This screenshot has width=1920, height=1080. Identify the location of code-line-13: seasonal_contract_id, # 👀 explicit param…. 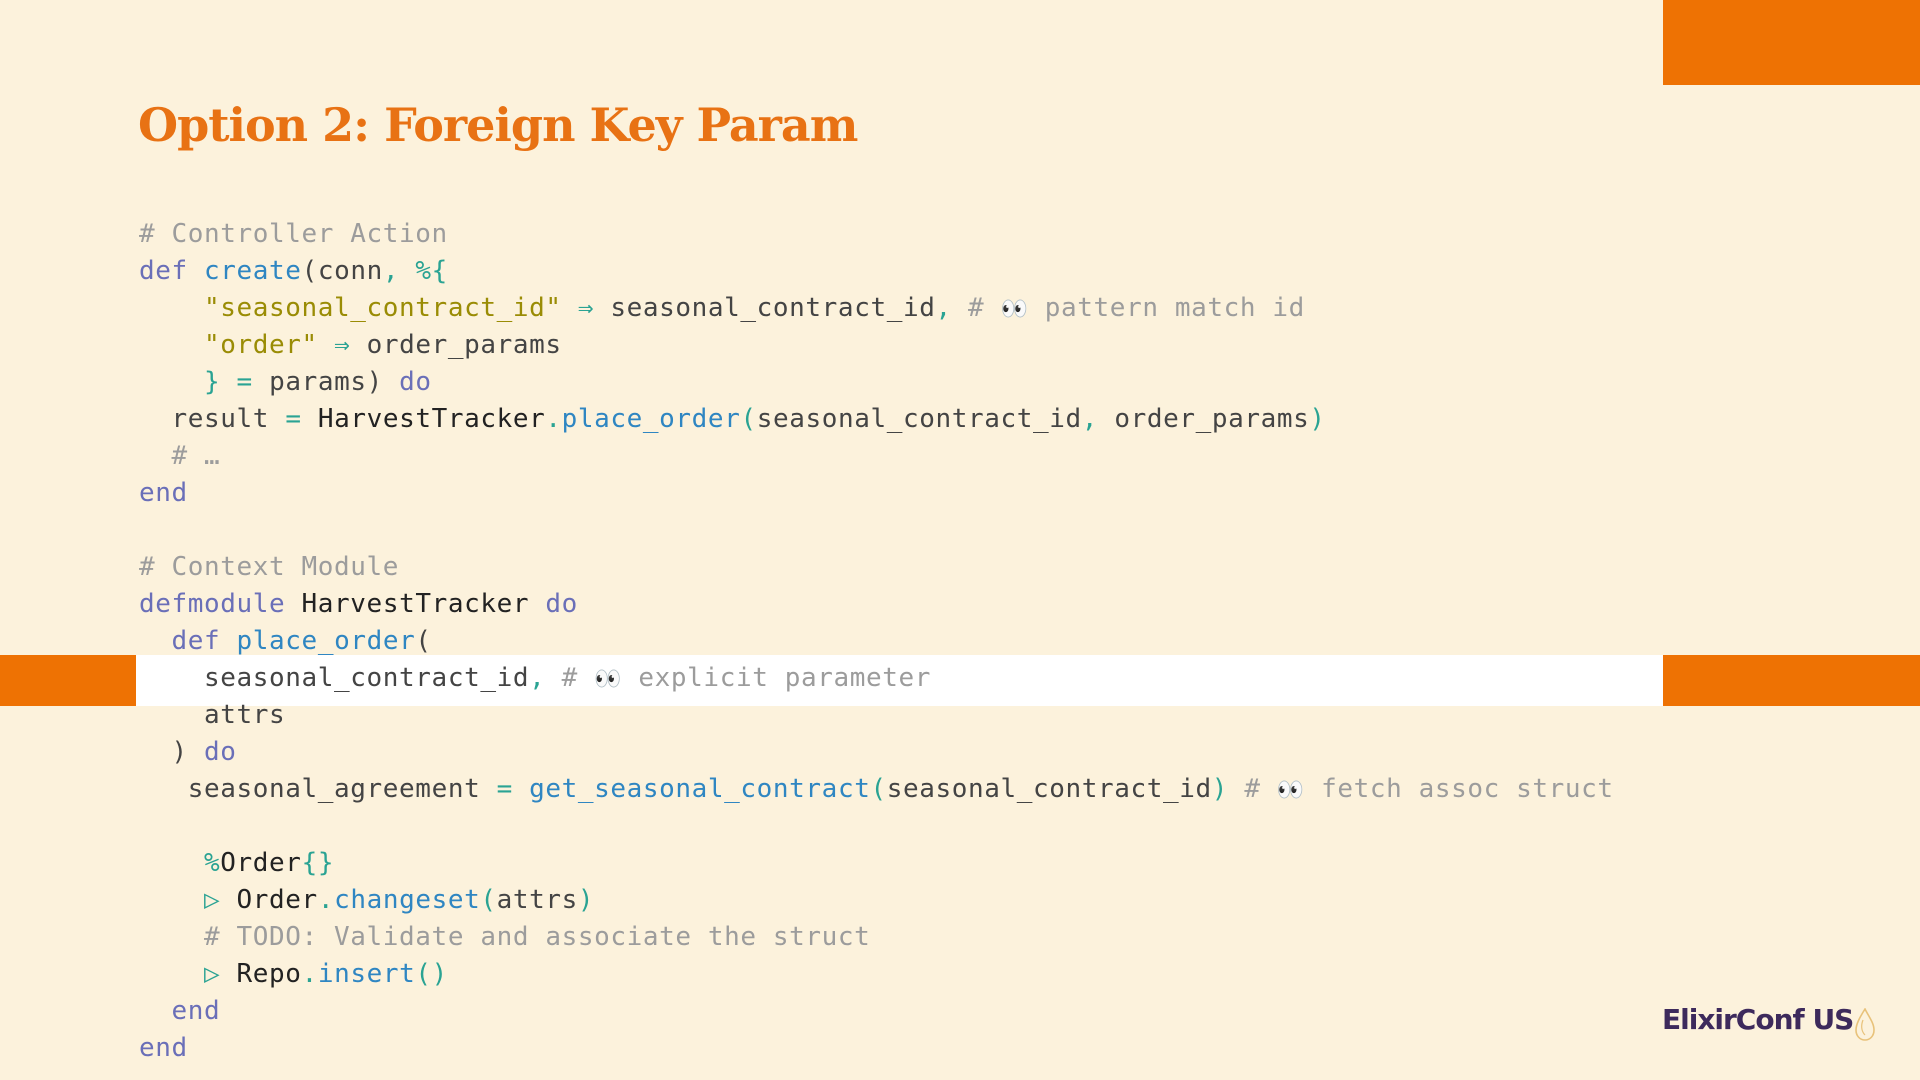
(567, 678).